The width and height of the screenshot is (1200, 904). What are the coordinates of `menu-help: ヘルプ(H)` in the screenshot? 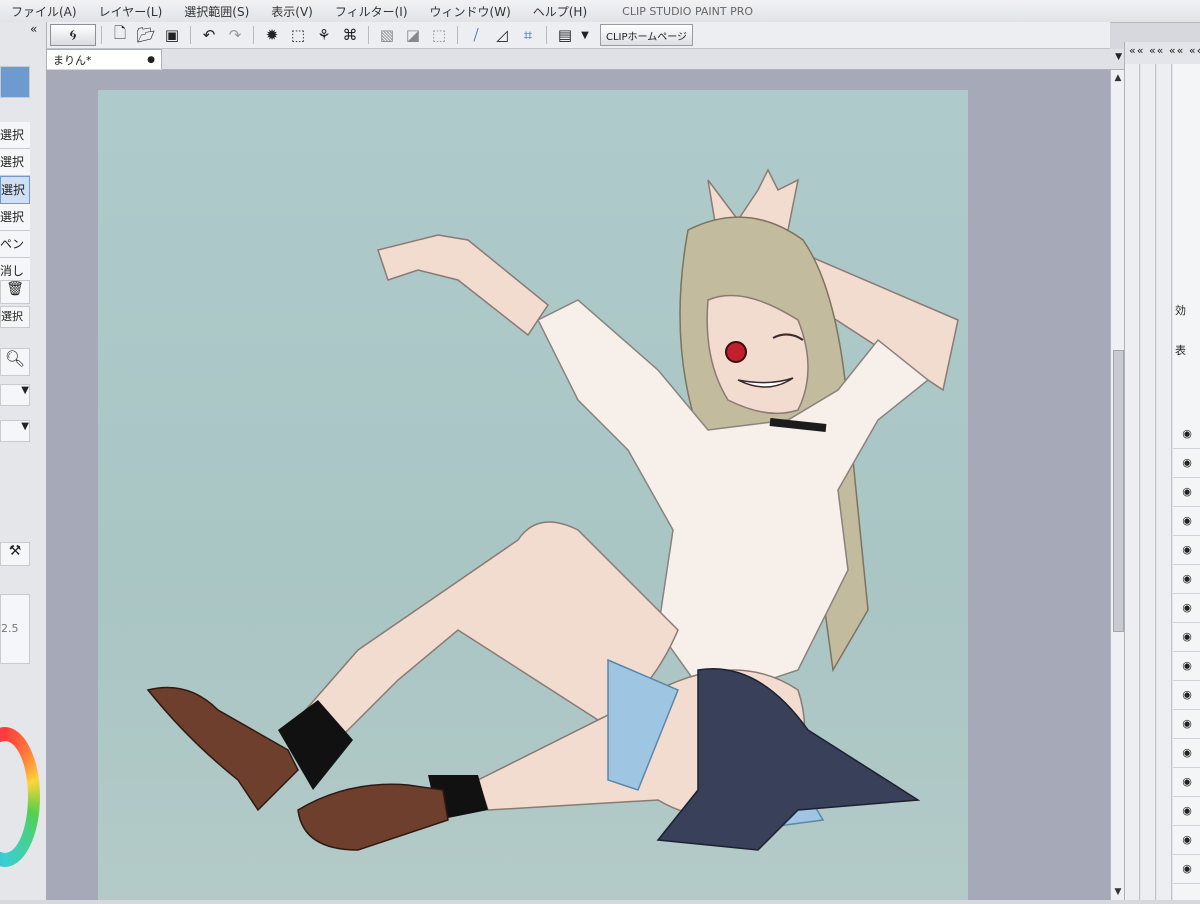 It's located at (560, 11).